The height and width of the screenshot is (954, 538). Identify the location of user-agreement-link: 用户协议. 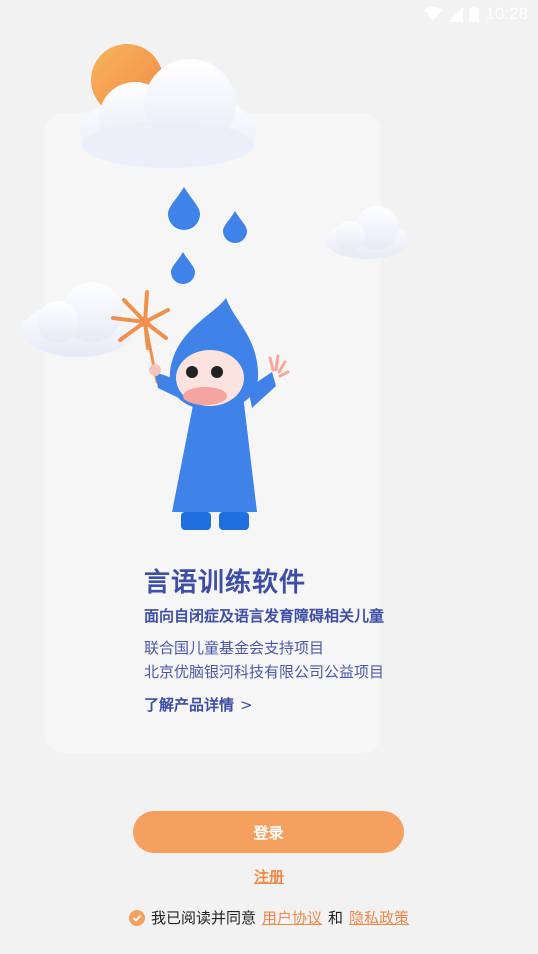
(292, 917).